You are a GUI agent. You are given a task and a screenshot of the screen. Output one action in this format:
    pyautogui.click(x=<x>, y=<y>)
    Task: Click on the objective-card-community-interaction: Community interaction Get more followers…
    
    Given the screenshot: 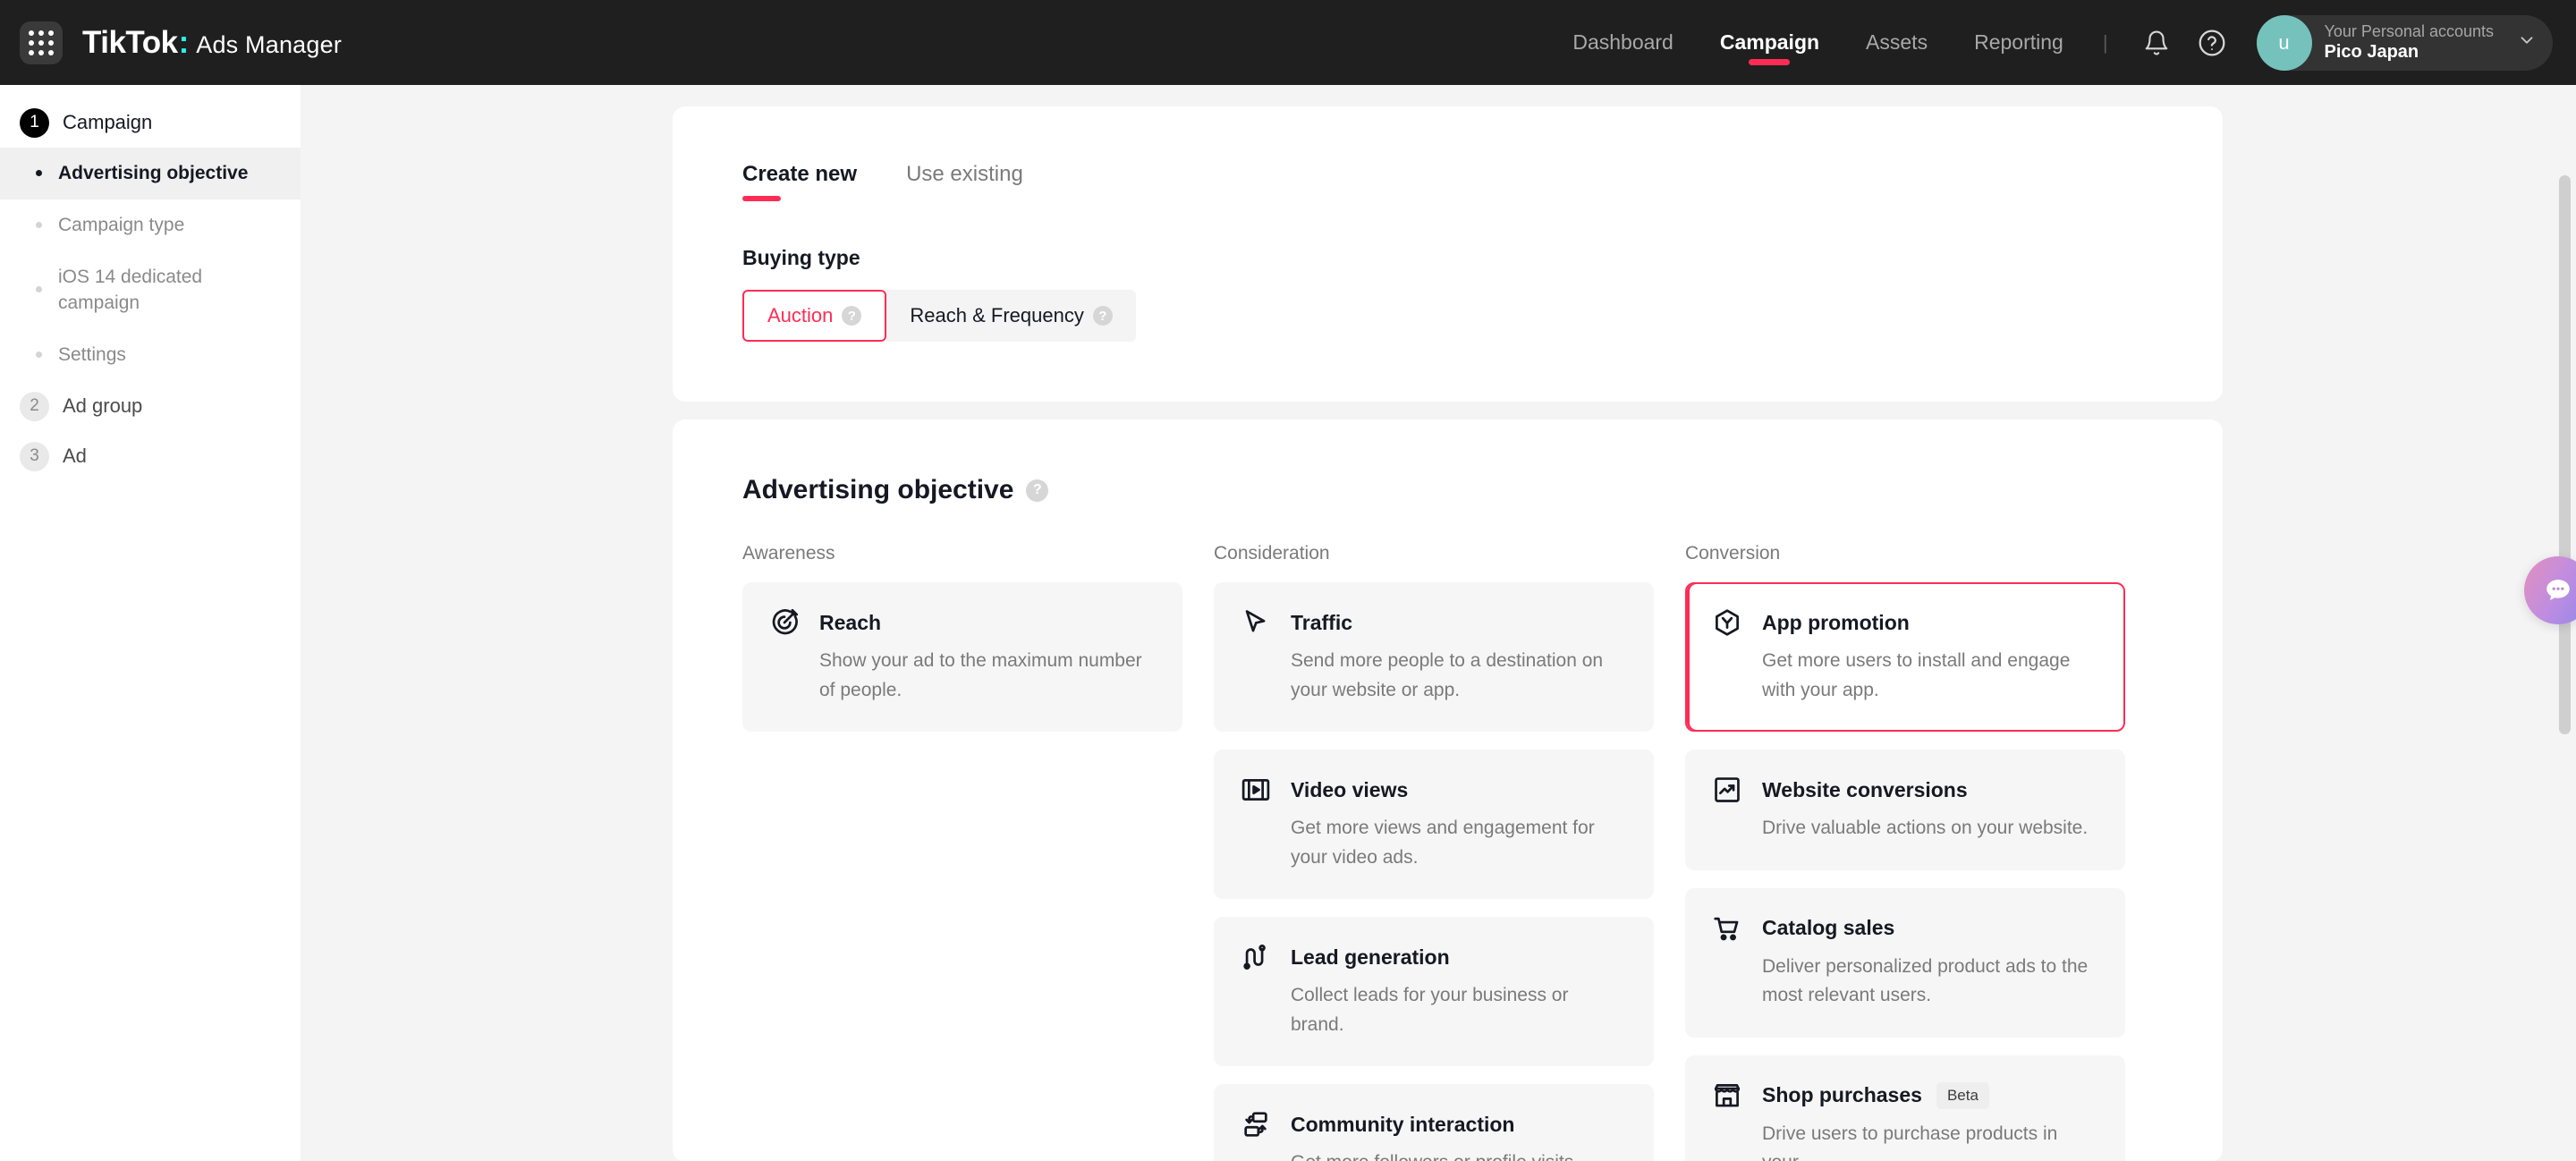 What is the action you would take?
    pyautogui.click(x=1434, y=1122)
    